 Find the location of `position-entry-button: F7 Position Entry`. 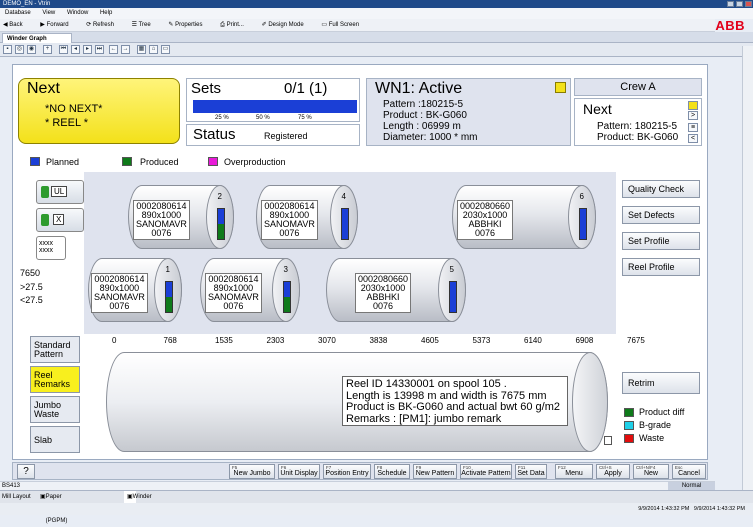

position-entry-button: F7 Position Entry is located at coordinates (347, 471).